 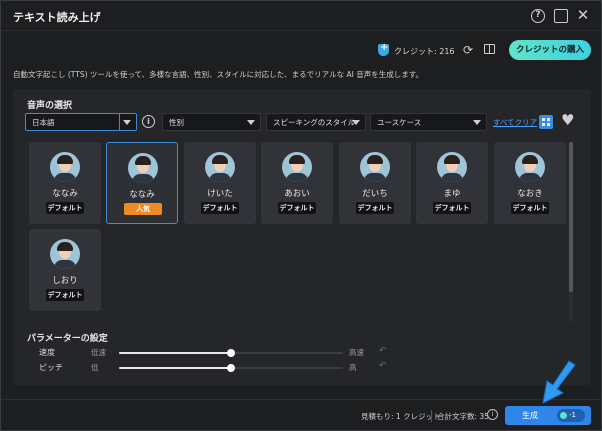 What do you see at coordinates (220, 183) in the screenshot?
I see `voice-card: けいた デフォルト` at bounding box center [220, 183].